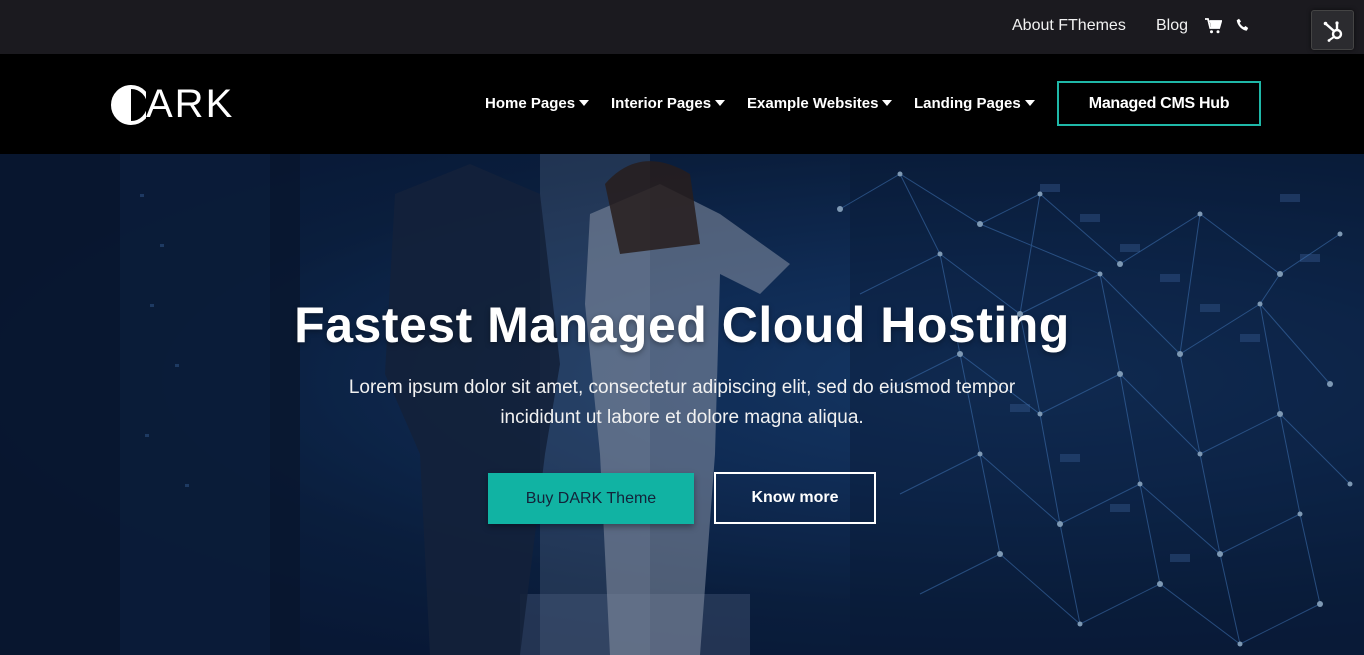  What do you see at coordinates (530, 103) in the screenshot?
I see `nav-label: Home Pages` at bounding box center [530, 103].